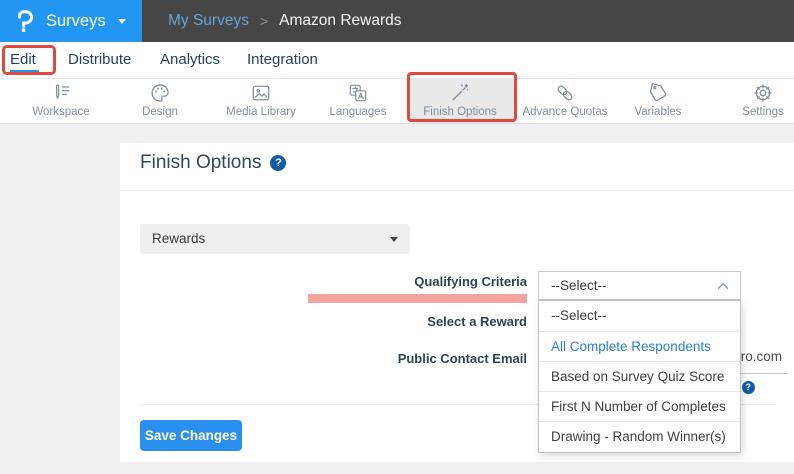 This screenshot has width=794, height=474. What do you see at coordinates (457, 190) in the screenshot?
I see `title-divider` at bounding box center [457, 190].